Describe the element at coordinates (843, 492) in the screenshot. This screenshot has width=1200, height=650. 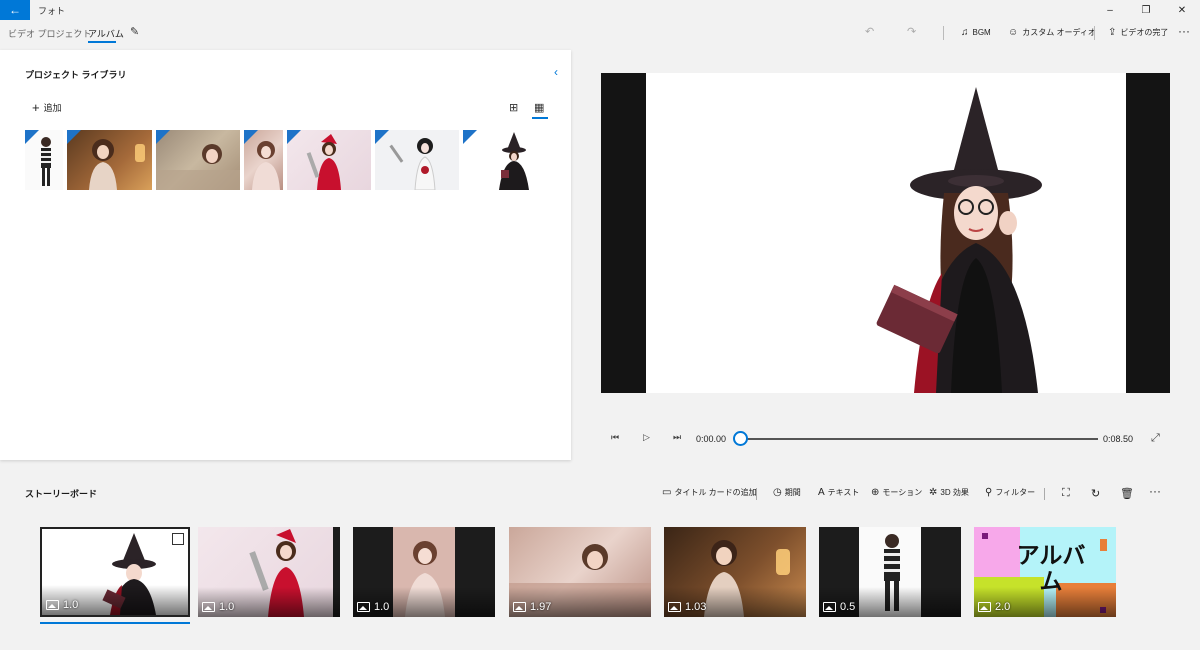
I see `text-label: テキスト` at that location.